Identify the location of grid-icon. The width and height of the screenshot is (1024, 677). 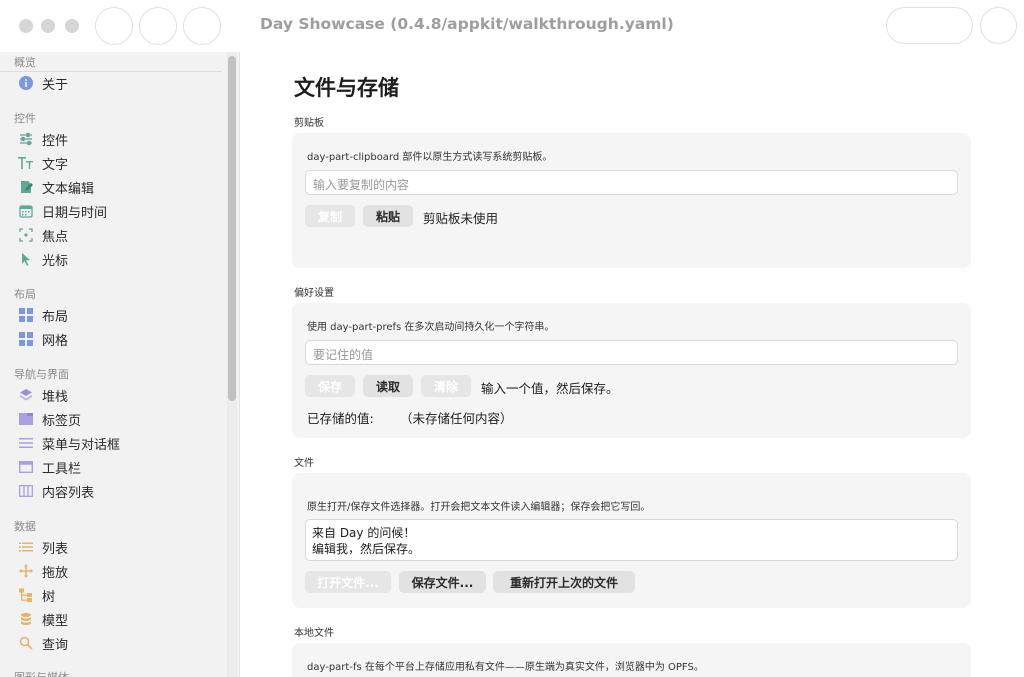
(26, 339).